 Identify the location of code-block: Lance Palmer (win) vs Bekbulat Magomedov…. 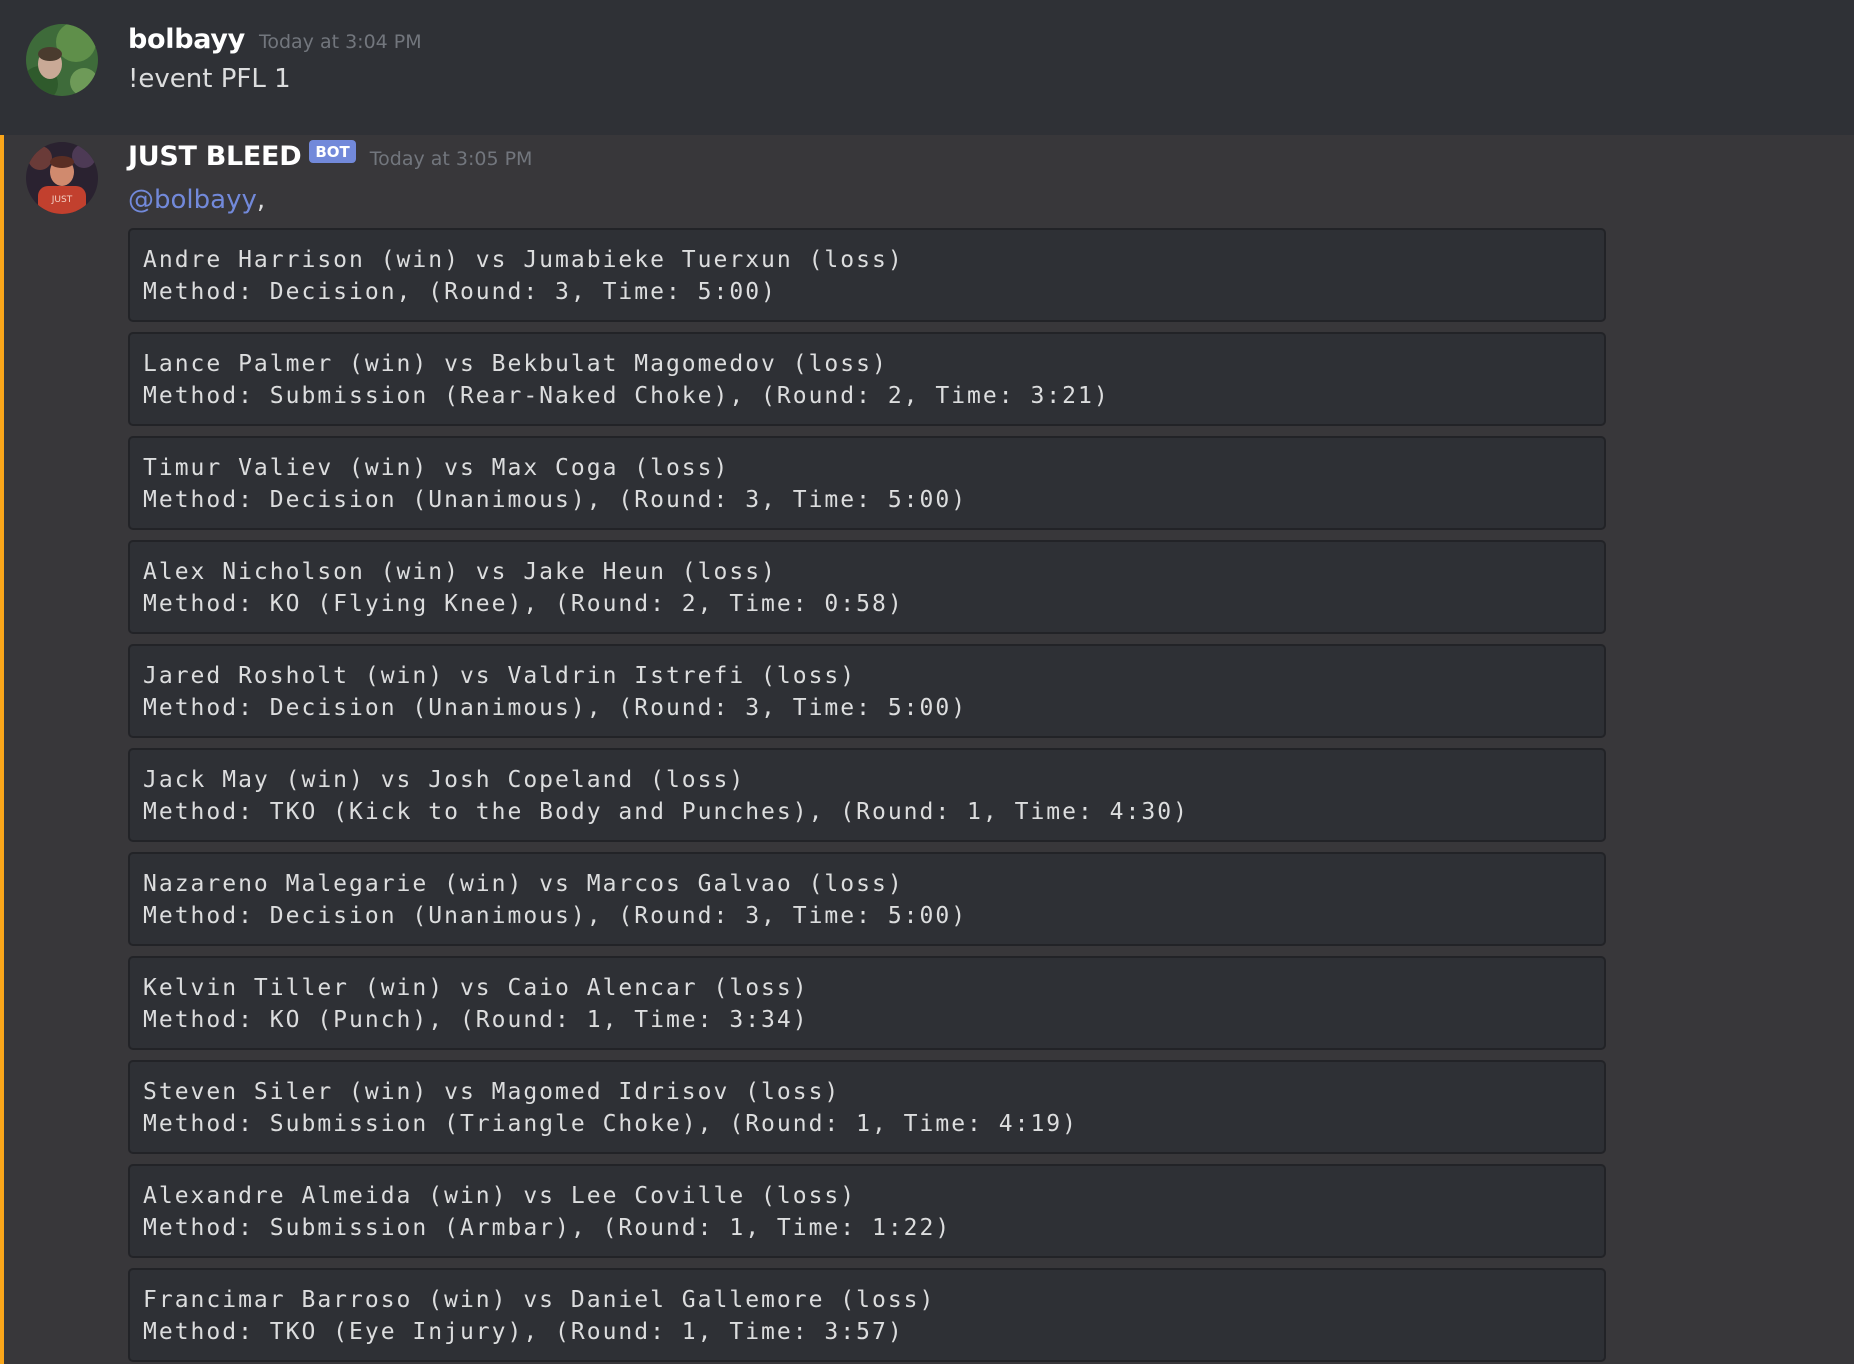
(867, 379).